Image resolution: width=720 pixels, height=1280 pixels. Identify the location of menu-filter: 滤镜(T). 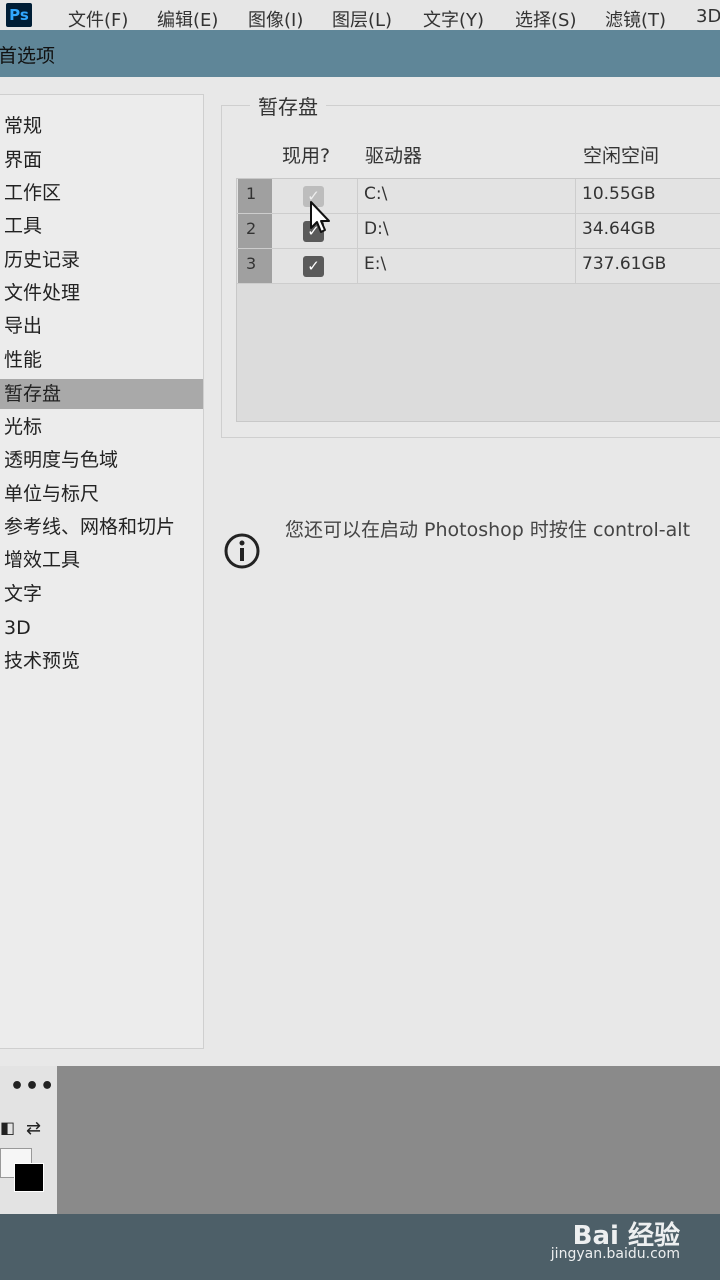
(635, 18).